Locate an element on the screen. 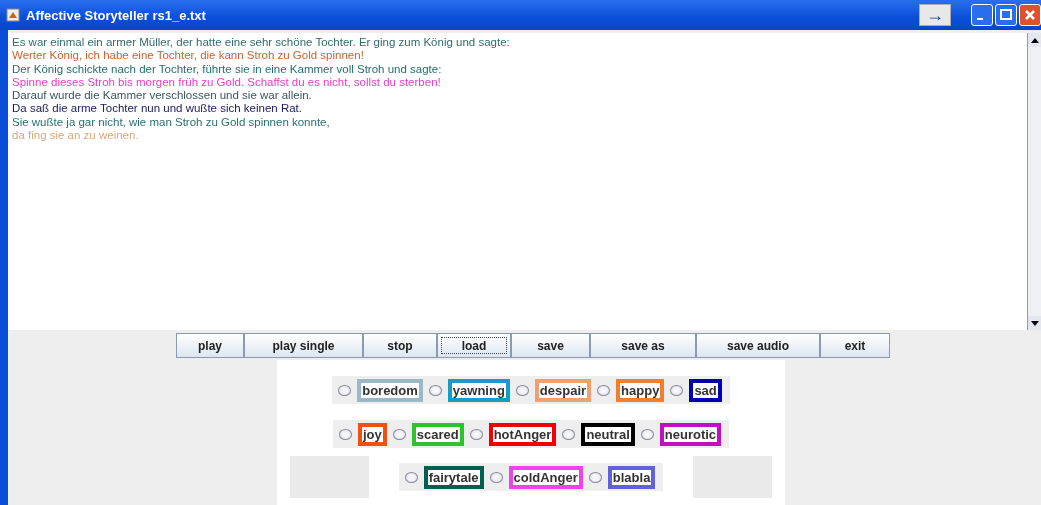  scroll-down-button is located at coordinates (1034, 323).